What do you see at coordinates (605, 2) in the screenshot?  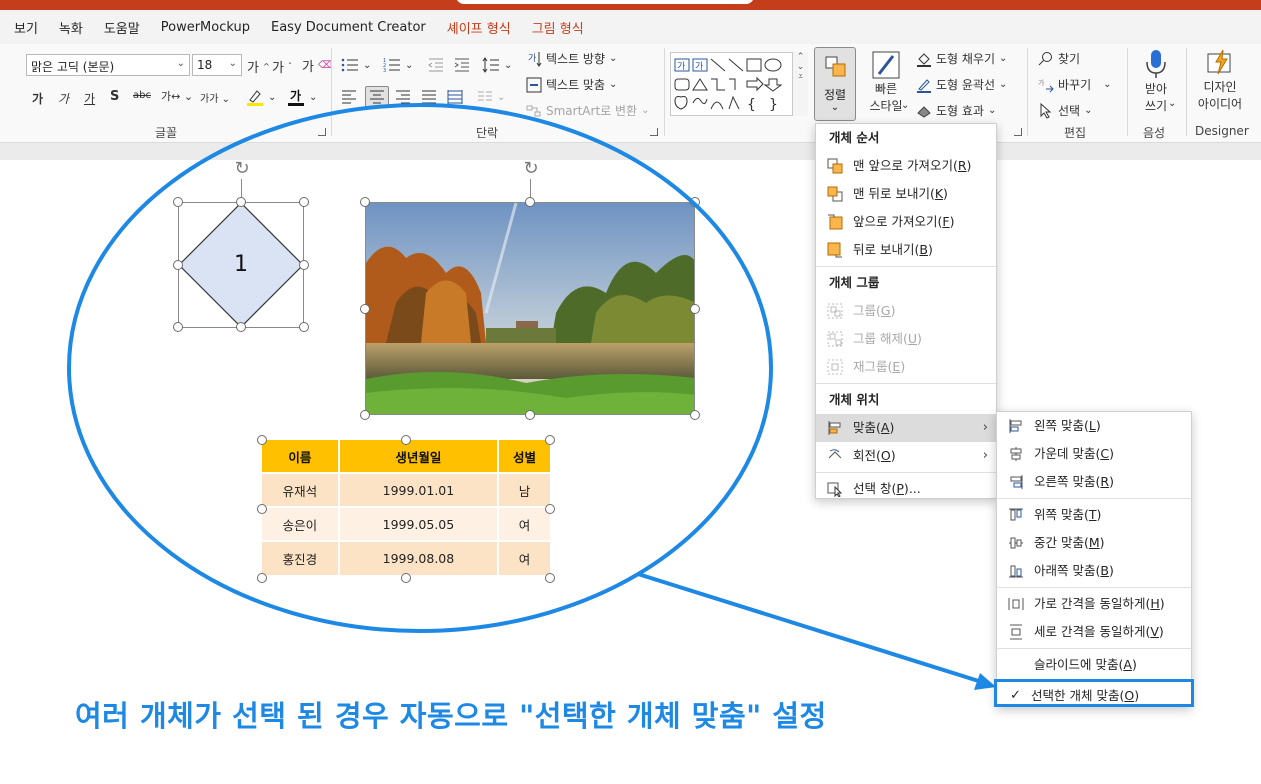 I see `search-box` at bounding box center [605, 2].